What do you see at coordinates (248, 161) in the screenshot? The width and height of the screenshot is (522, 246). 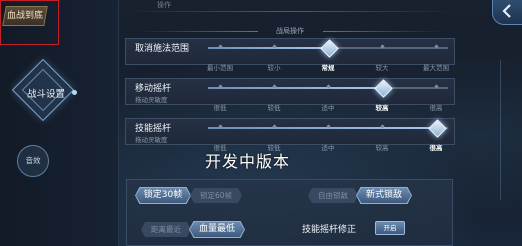 I see `dev-version-watermark: 开发中版本` at bounding box center [248, 161].